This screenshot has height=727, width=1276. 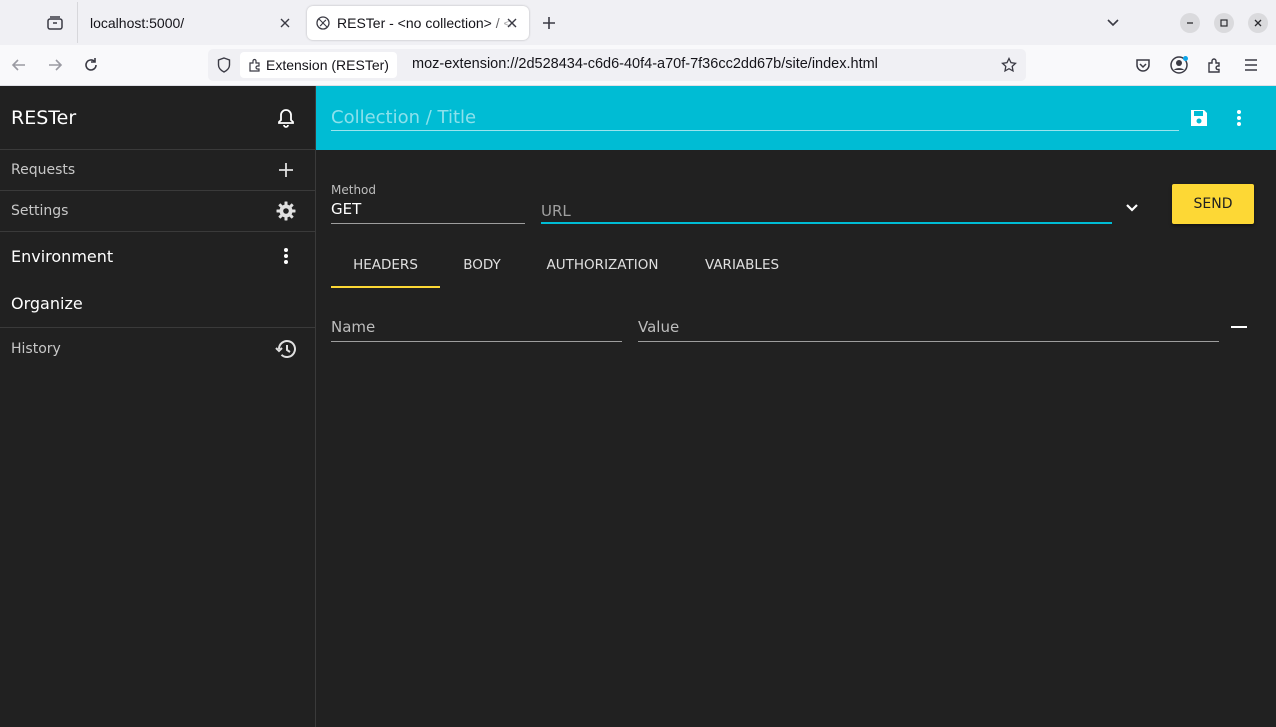 I want to click on request-tabs: HEADERS BODY AUTHORIZATION VARIABLES, so click(x=567, y=265).